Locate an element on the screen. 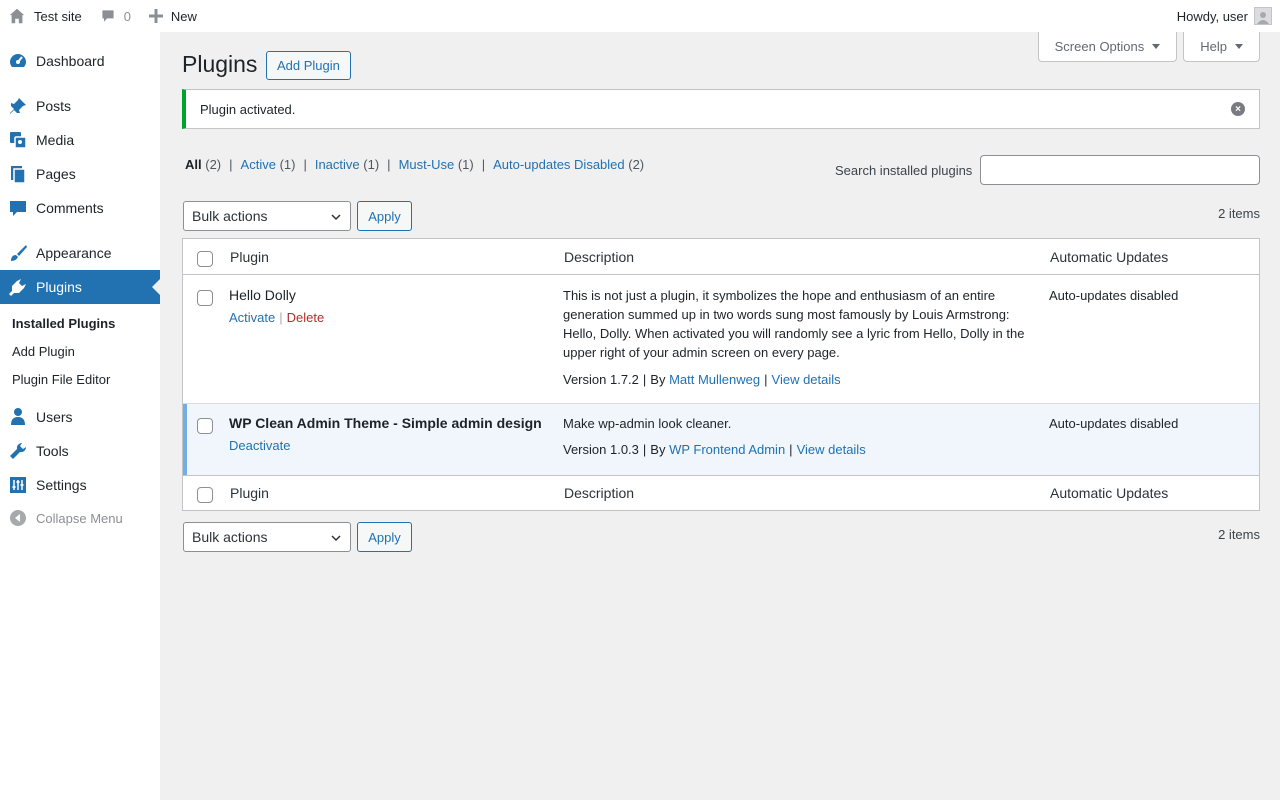 The height and width of the screenshot is (800, 1280). author-link: WP Frontend Admin is located at coordinates (727, 449).